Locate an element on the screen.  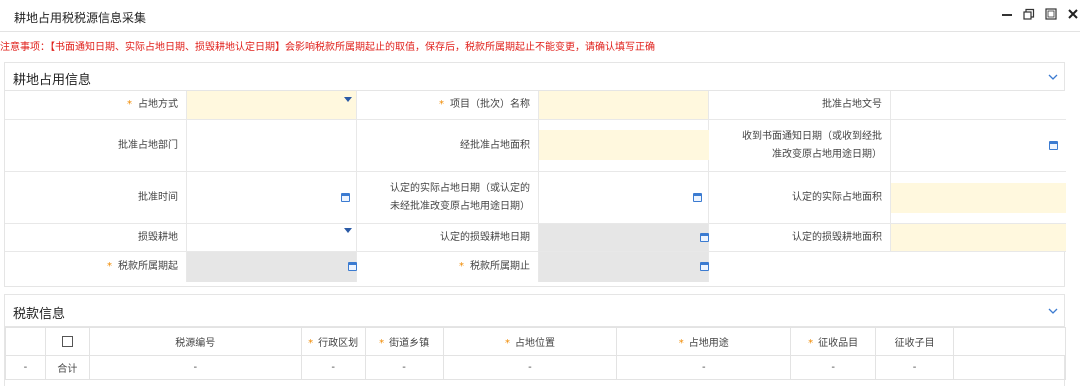
damaged-land-select is located at coordinates (272, 238).